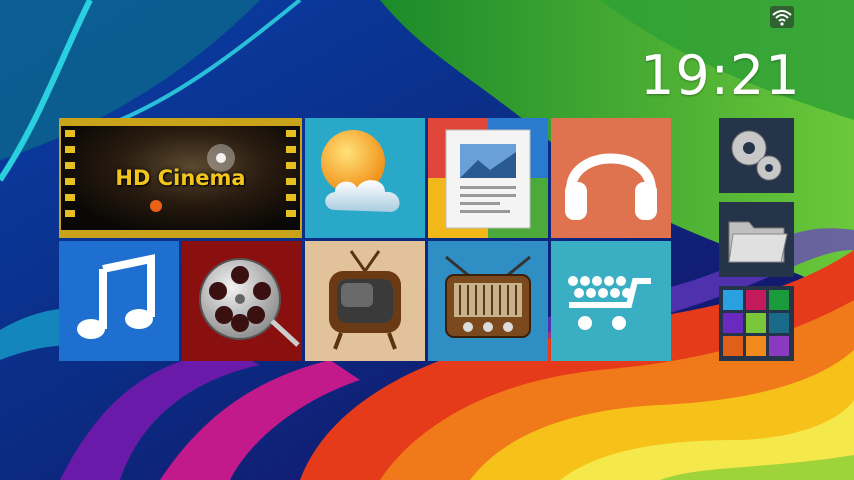  I want to click on app-grid-icon, so click(756, 323).